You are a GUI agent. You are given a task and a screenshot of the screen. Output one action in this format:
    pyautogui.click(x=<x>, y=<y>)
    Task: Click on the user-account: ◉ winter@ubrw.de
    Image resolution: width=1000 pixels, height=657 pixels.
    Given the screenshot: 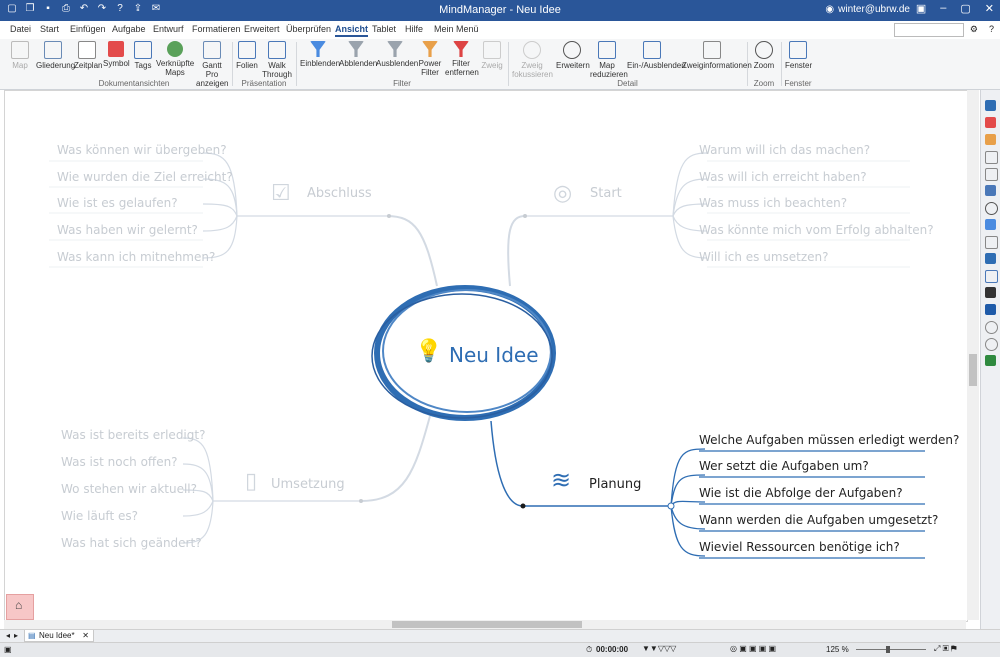 What is the action you would take?
    pyautogui.click(x=867, y=9)
    